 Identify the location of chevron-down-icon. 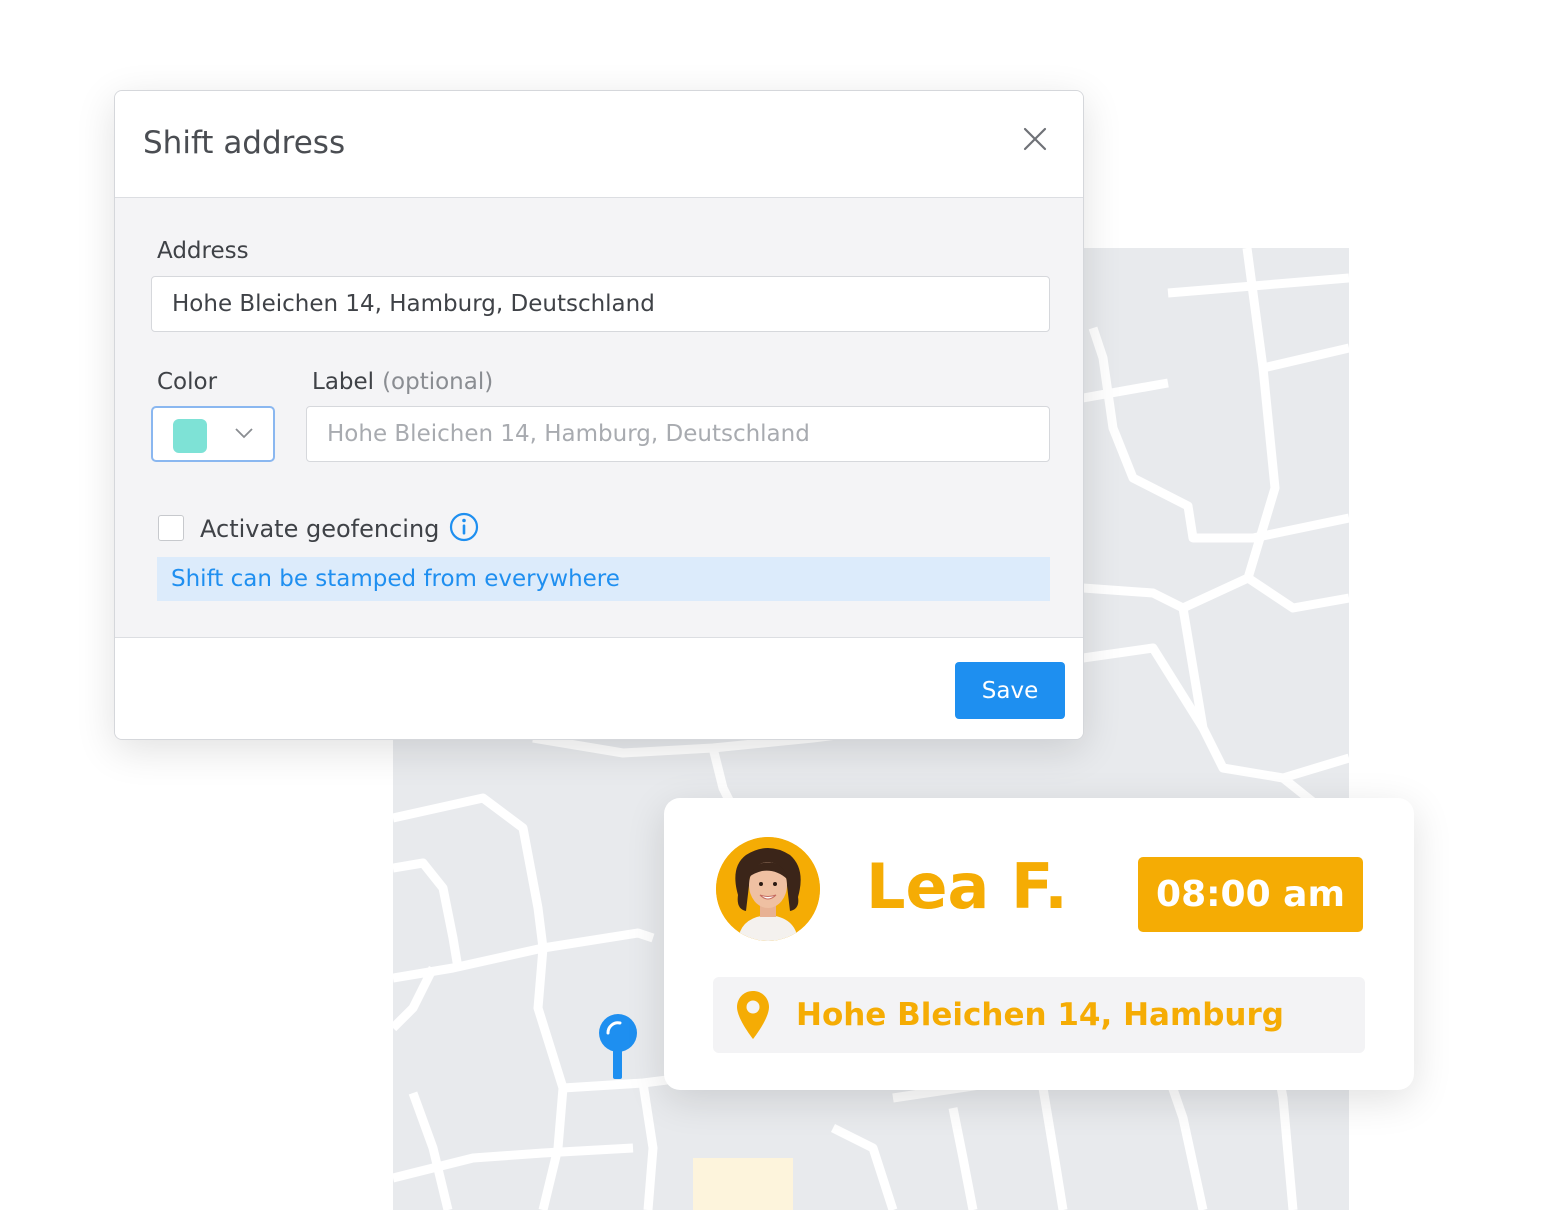
(244, 433).